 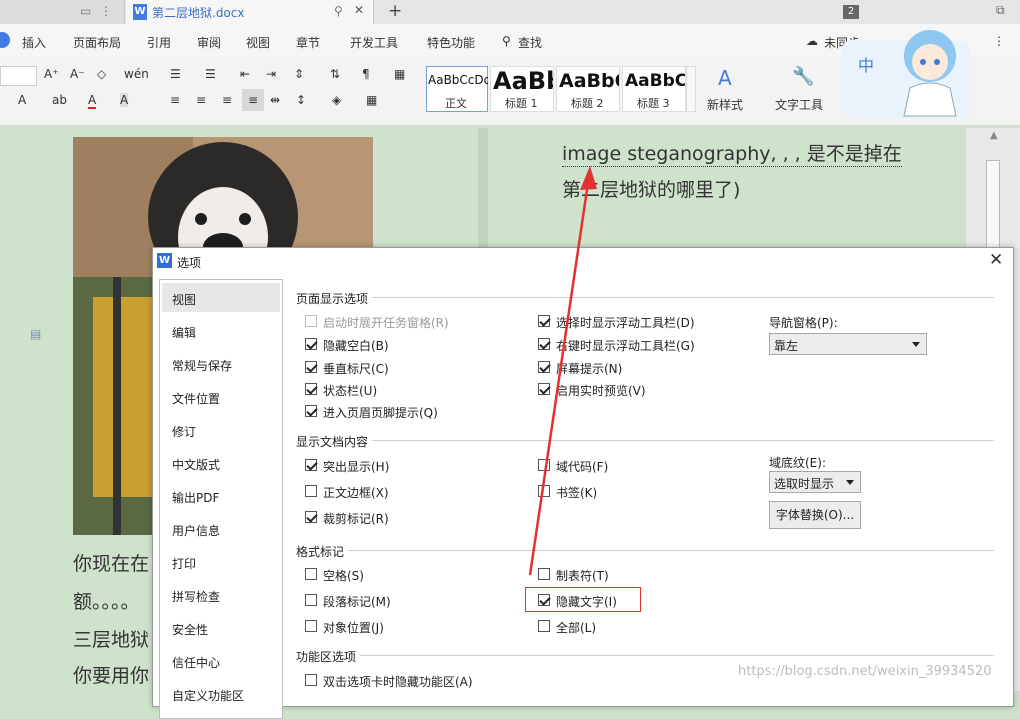 I want to click on annotation-arrow, so click(x=562, y=371).